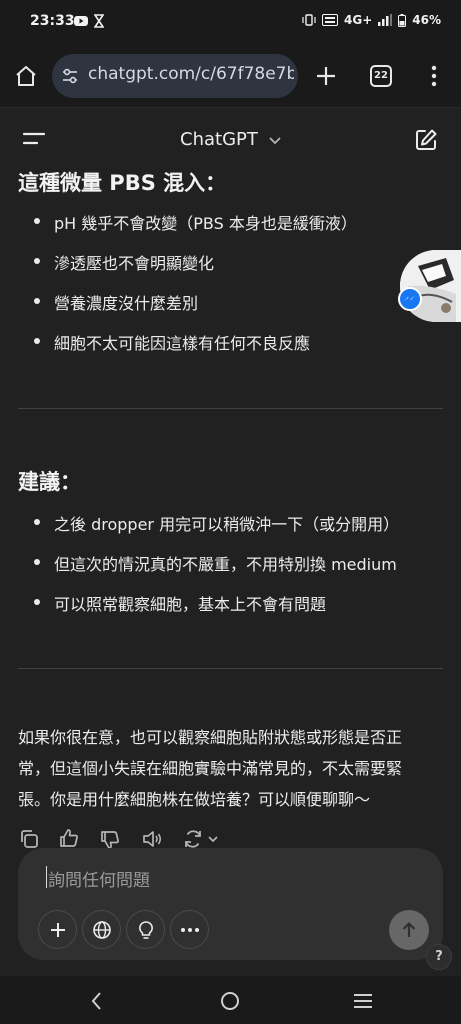 This screenshot has height=1024, width=461. I want to click on search-web-button, so click(101, 929).